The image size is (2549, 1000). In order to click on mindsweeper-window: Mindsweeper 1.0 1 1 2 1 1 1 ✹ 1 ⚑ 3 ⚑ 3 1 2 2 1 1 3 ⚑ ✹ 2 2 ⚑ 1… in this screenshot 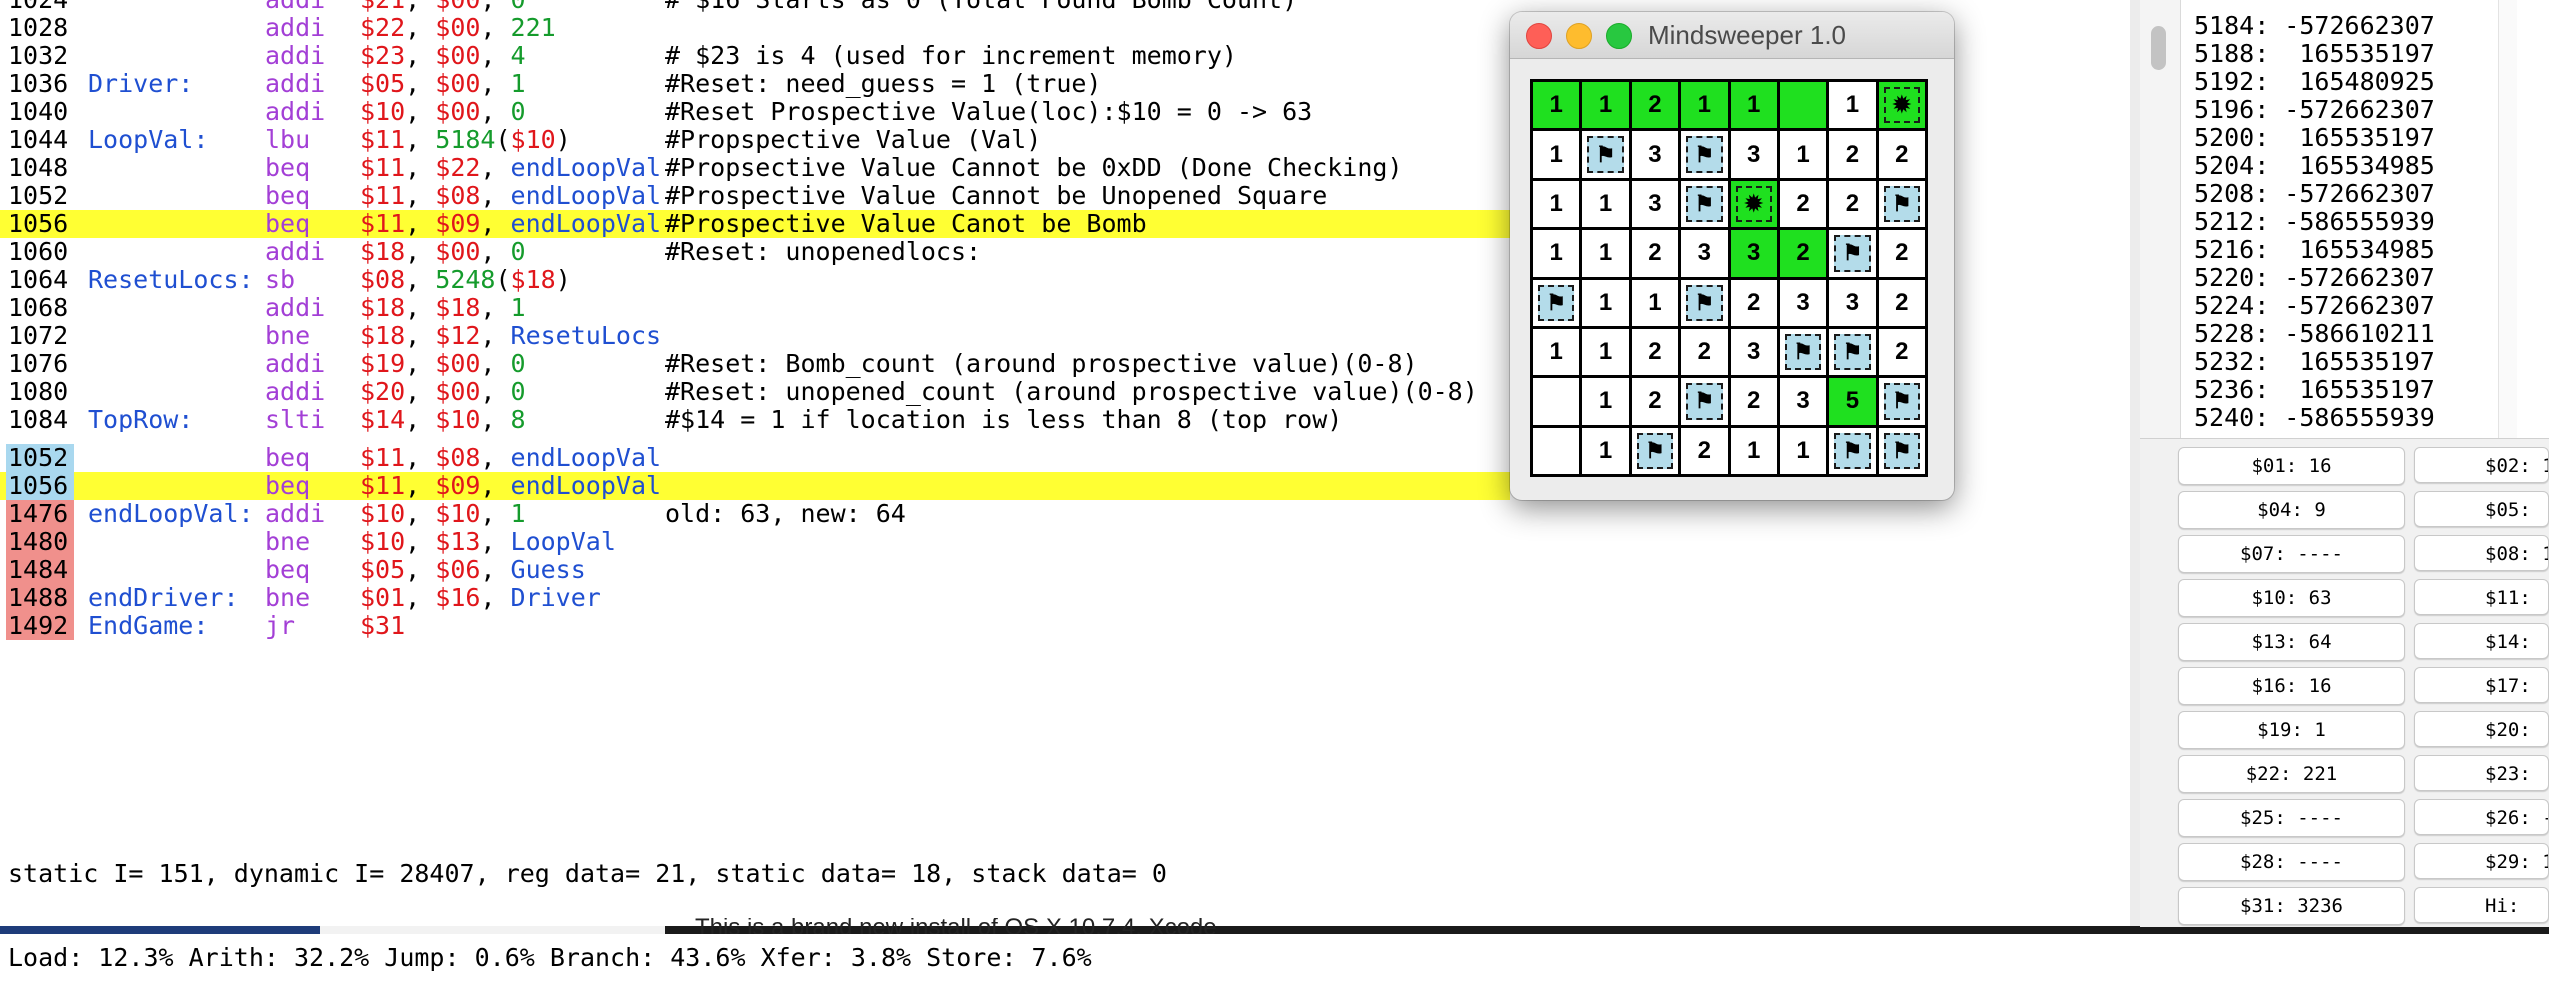, I will do `click(1732, 256)`.